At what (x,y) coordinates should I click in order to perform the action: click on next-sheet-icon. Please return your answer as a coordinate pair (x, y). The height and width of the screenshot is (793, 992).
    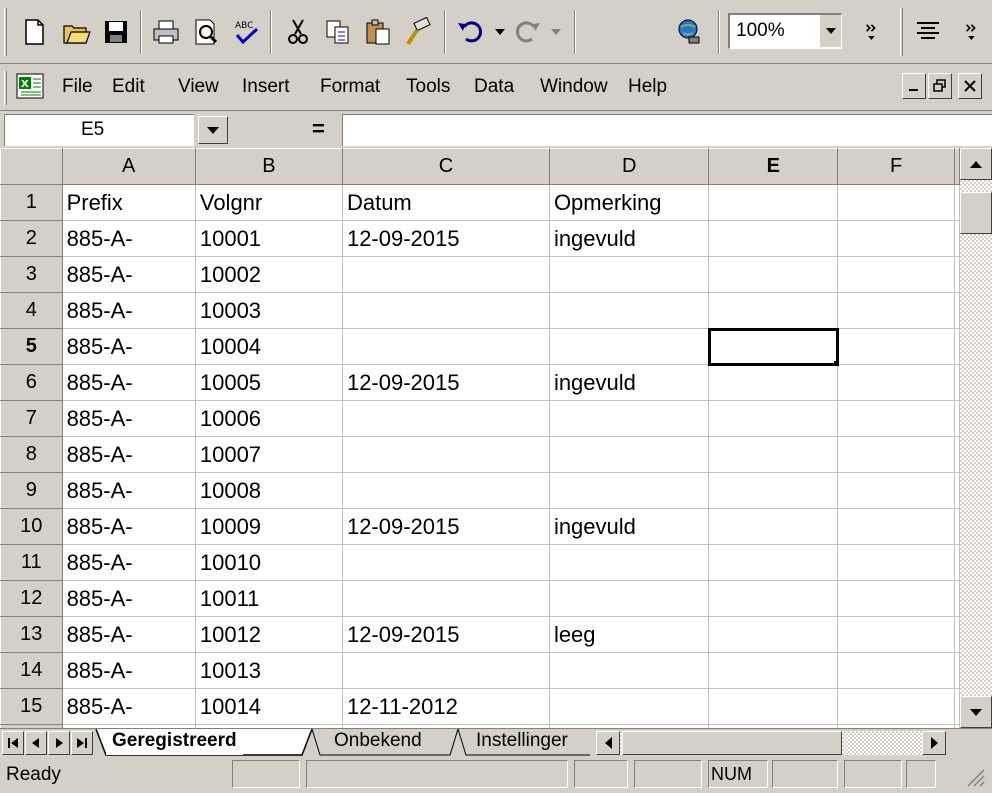
    Looking at the image, I should click on (59, 743).